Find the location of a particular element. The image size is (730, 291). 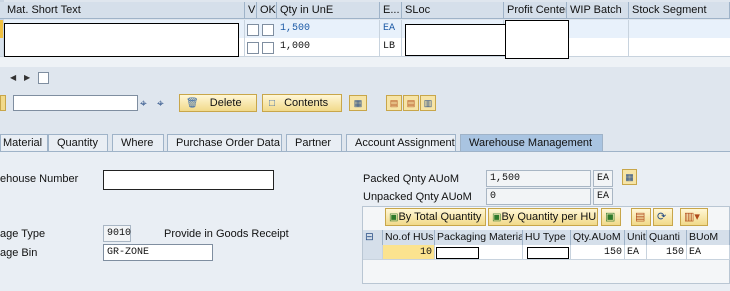

packed-qty-field: 1,500 is located at coordinates (538, 178).